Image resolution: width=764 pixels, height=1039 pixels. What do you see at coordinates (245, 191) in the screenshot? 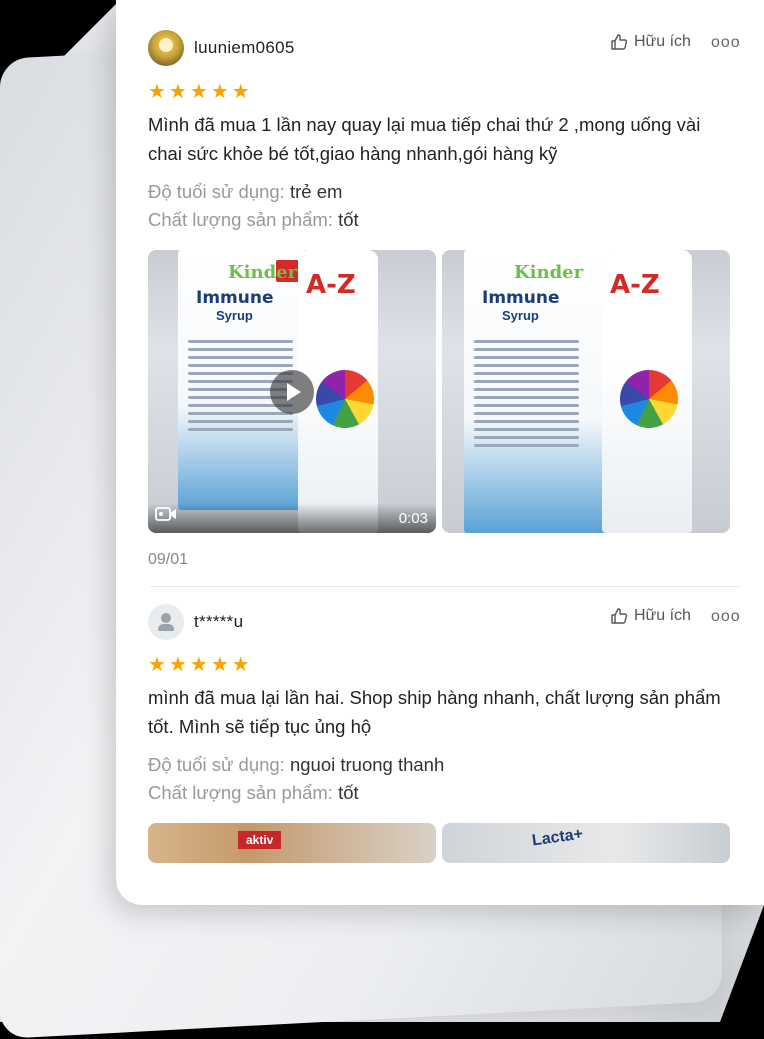
I see `attribute-age: Độ tuổi sử dụng: trẻ em` at bounding box center [245, 191].